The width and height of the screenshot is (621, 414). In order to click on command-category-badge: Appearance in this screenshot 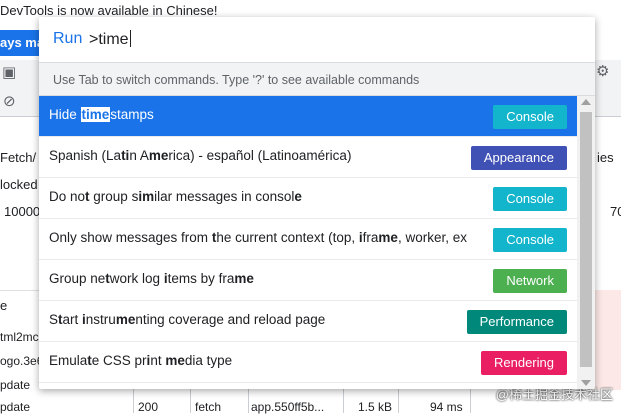, I will do `click(518, 158)`.